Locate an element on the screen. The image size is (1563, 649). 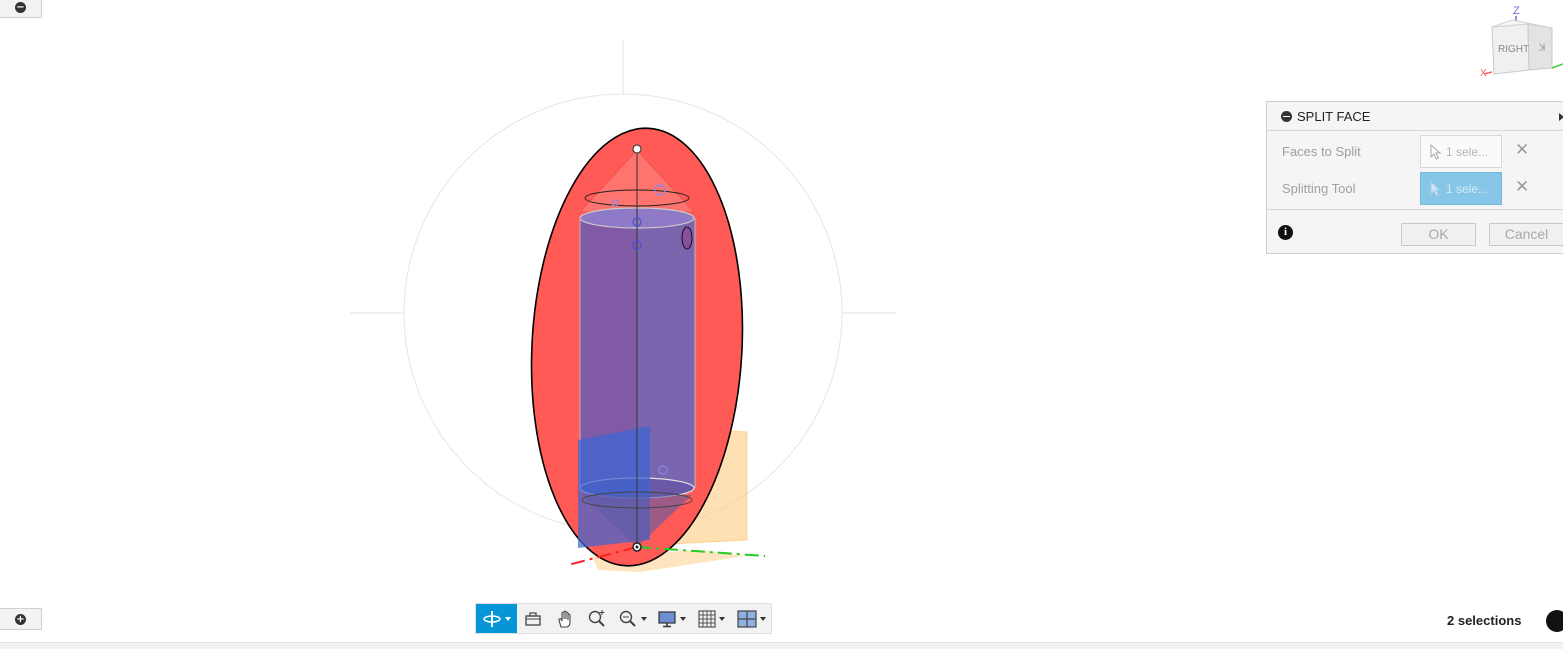
fit-icon is located at coordinates (627, 618).